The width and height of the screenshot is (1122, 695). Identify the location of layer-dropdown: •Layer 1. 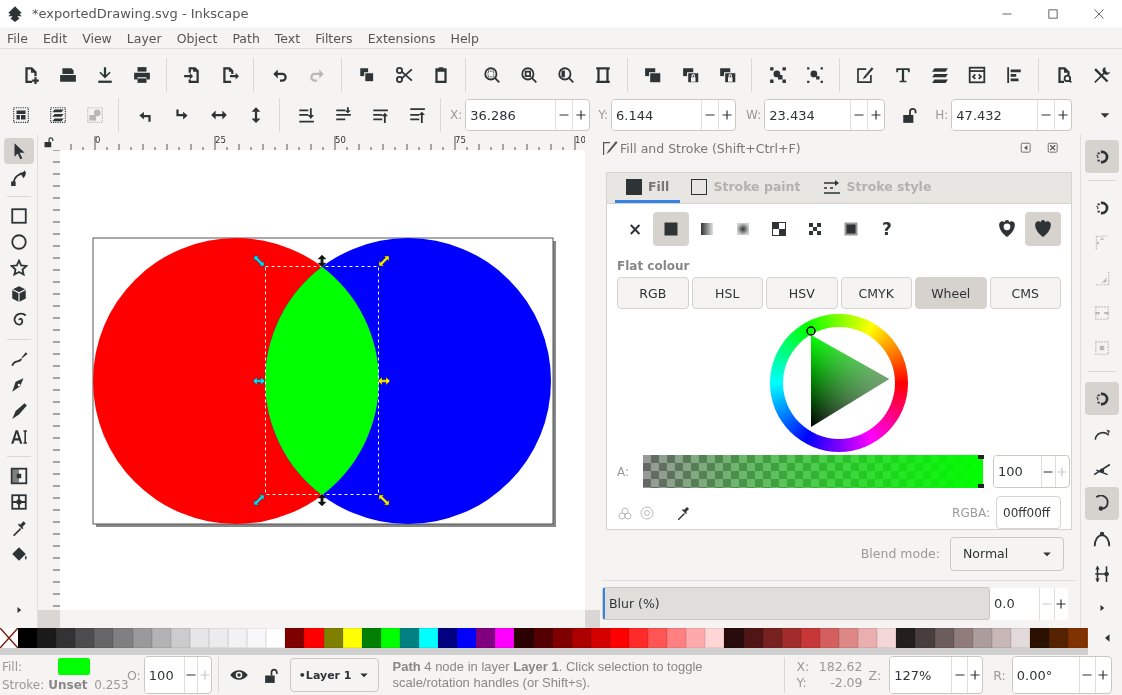
(334, 675).